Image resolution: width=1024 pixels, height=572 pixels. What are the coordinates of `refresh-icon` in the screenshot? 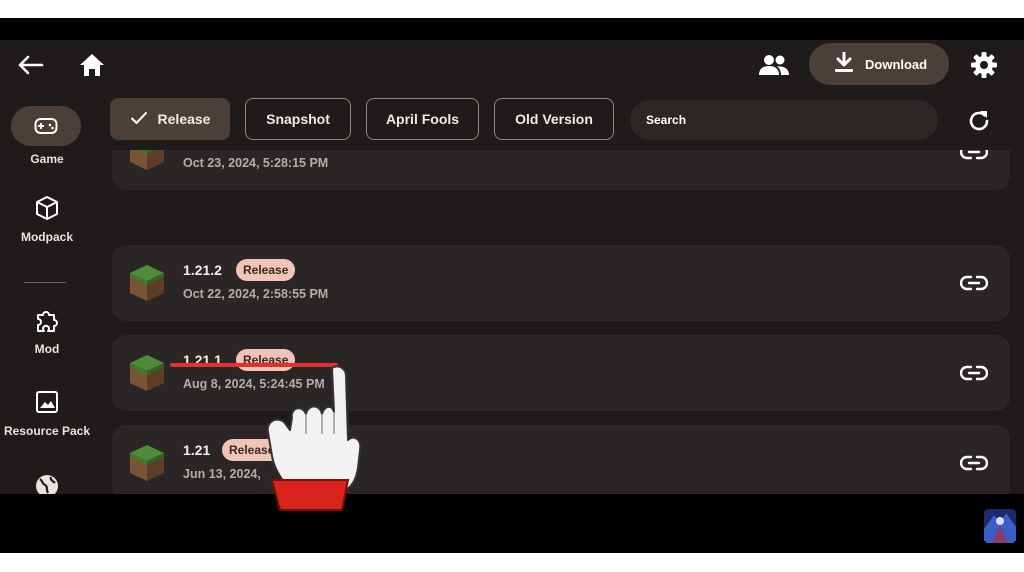 It's located at (979, 121).